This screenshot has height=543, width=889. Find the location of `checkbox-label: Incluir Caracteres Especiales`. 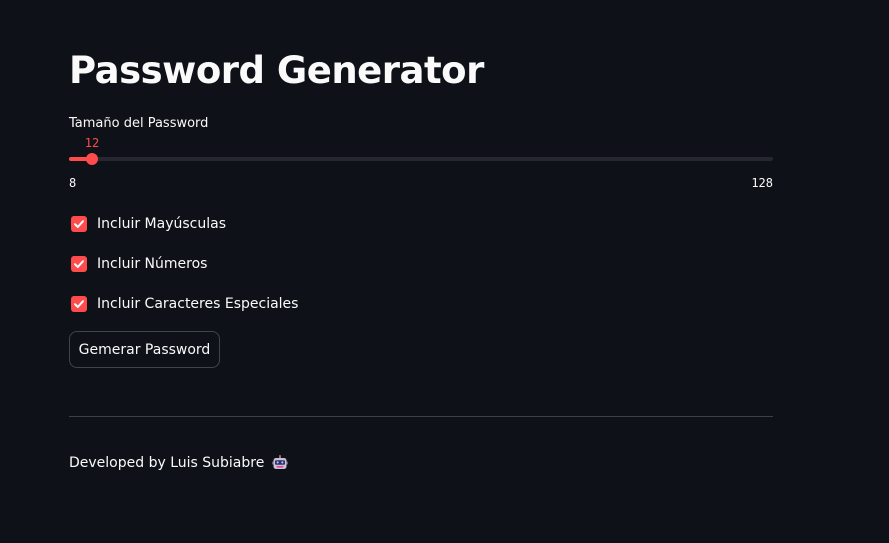

checkbox-label: Incluir Caracteres Especiales is located at coordinates (198, 304).